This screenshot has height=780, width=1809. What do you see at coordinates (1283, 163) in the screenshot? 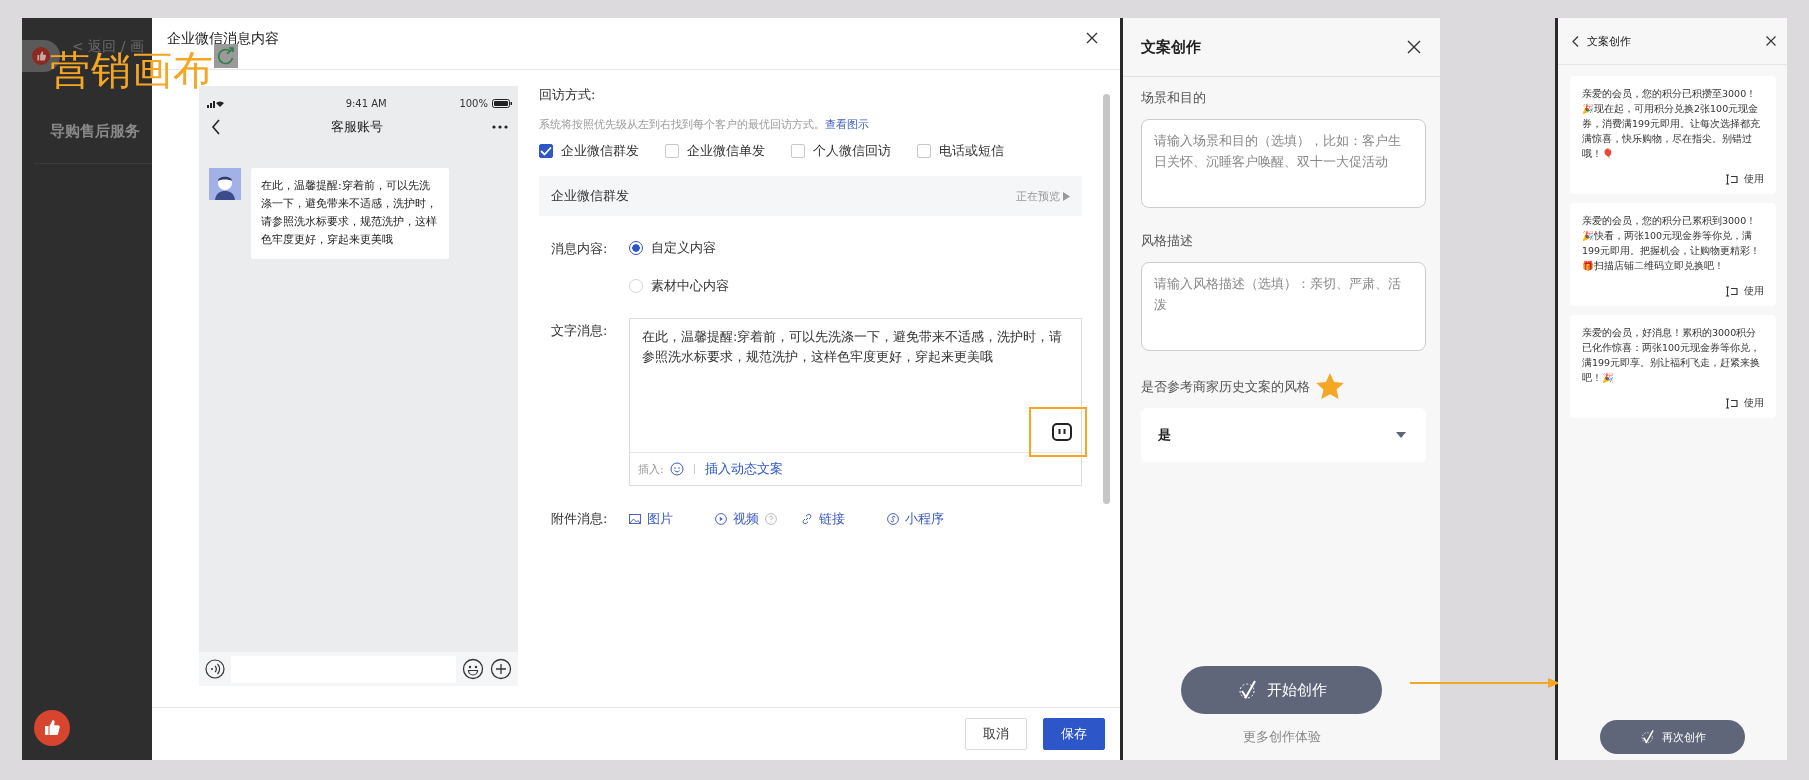
I see `scene-field: 请输入场景和目的（选填），比如：客户生日关怀、沉睡客户唤醒、双十一大促活动` at bounding box center [1283, 163].